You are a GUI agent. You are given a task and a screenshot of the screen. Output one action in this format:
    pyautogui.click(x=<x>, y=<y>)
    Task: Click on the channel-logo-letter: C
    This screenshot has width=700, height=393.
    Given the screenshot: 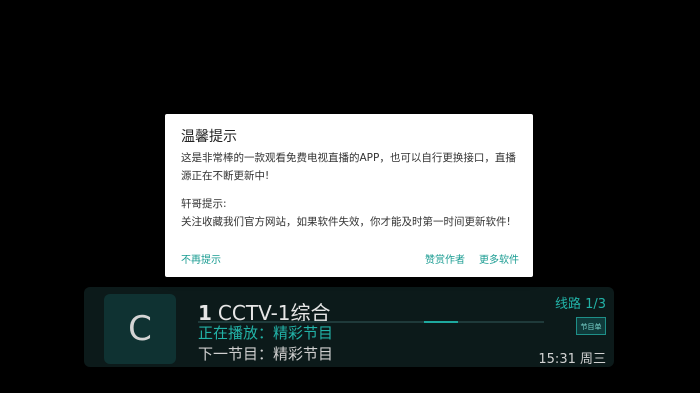 What is the action you would take?
    pyautogui.click(x=140, y=329)
    